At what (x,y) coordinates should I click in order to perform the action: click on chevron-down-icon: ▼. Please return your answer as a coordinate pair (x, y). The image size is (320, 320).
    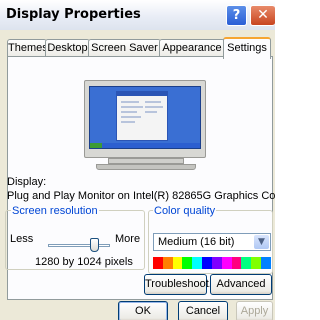
    Looking at the image, I should click on (261, 242).